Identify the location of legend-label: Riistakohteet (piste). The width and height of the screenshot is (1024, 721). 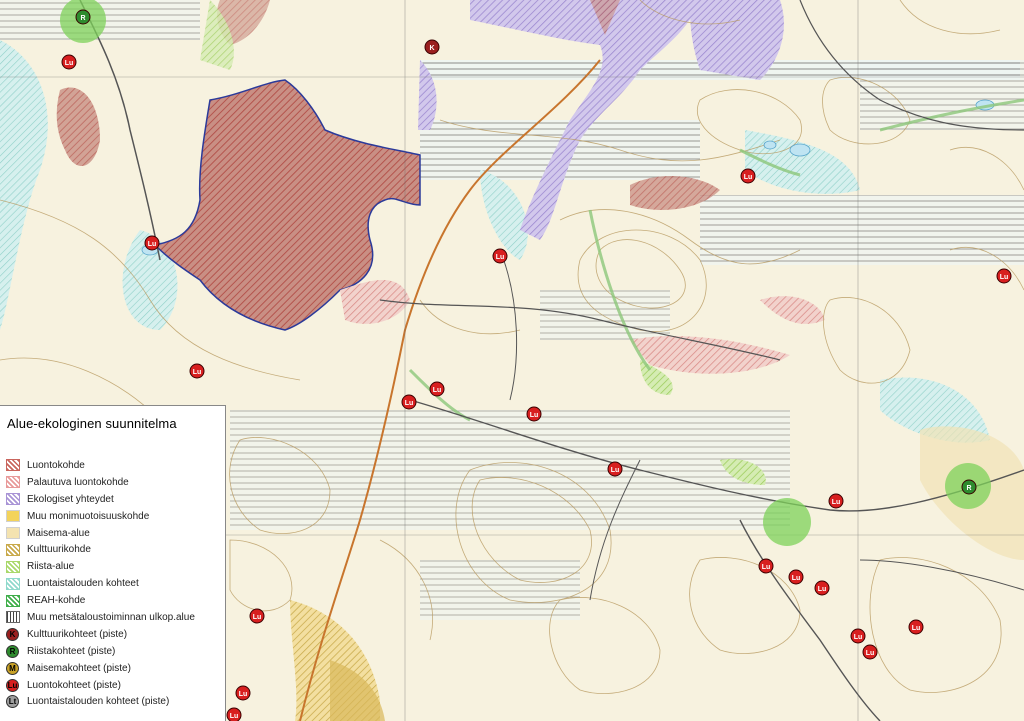
(71, 651).